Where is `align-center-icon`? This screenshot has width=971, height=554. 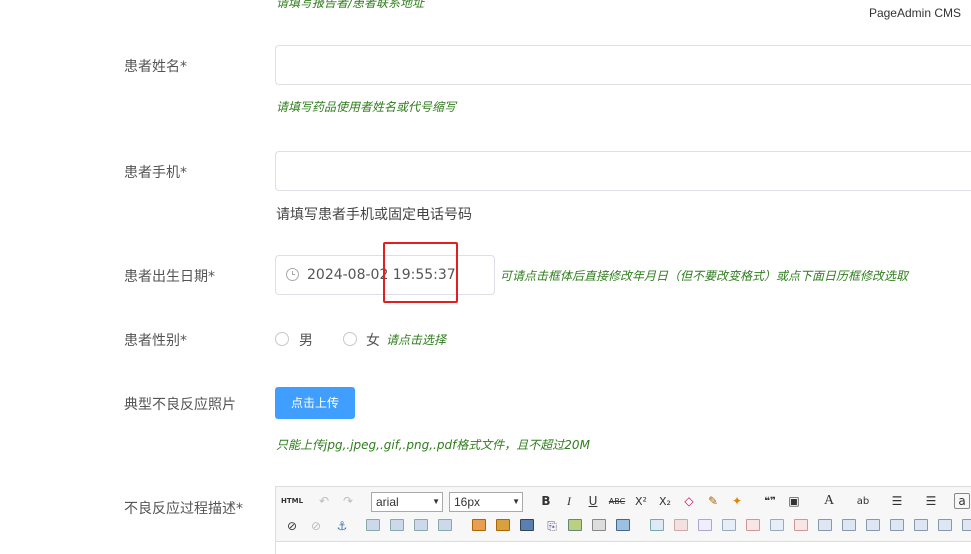 align-center-icon is located at coordinates (397, 525).